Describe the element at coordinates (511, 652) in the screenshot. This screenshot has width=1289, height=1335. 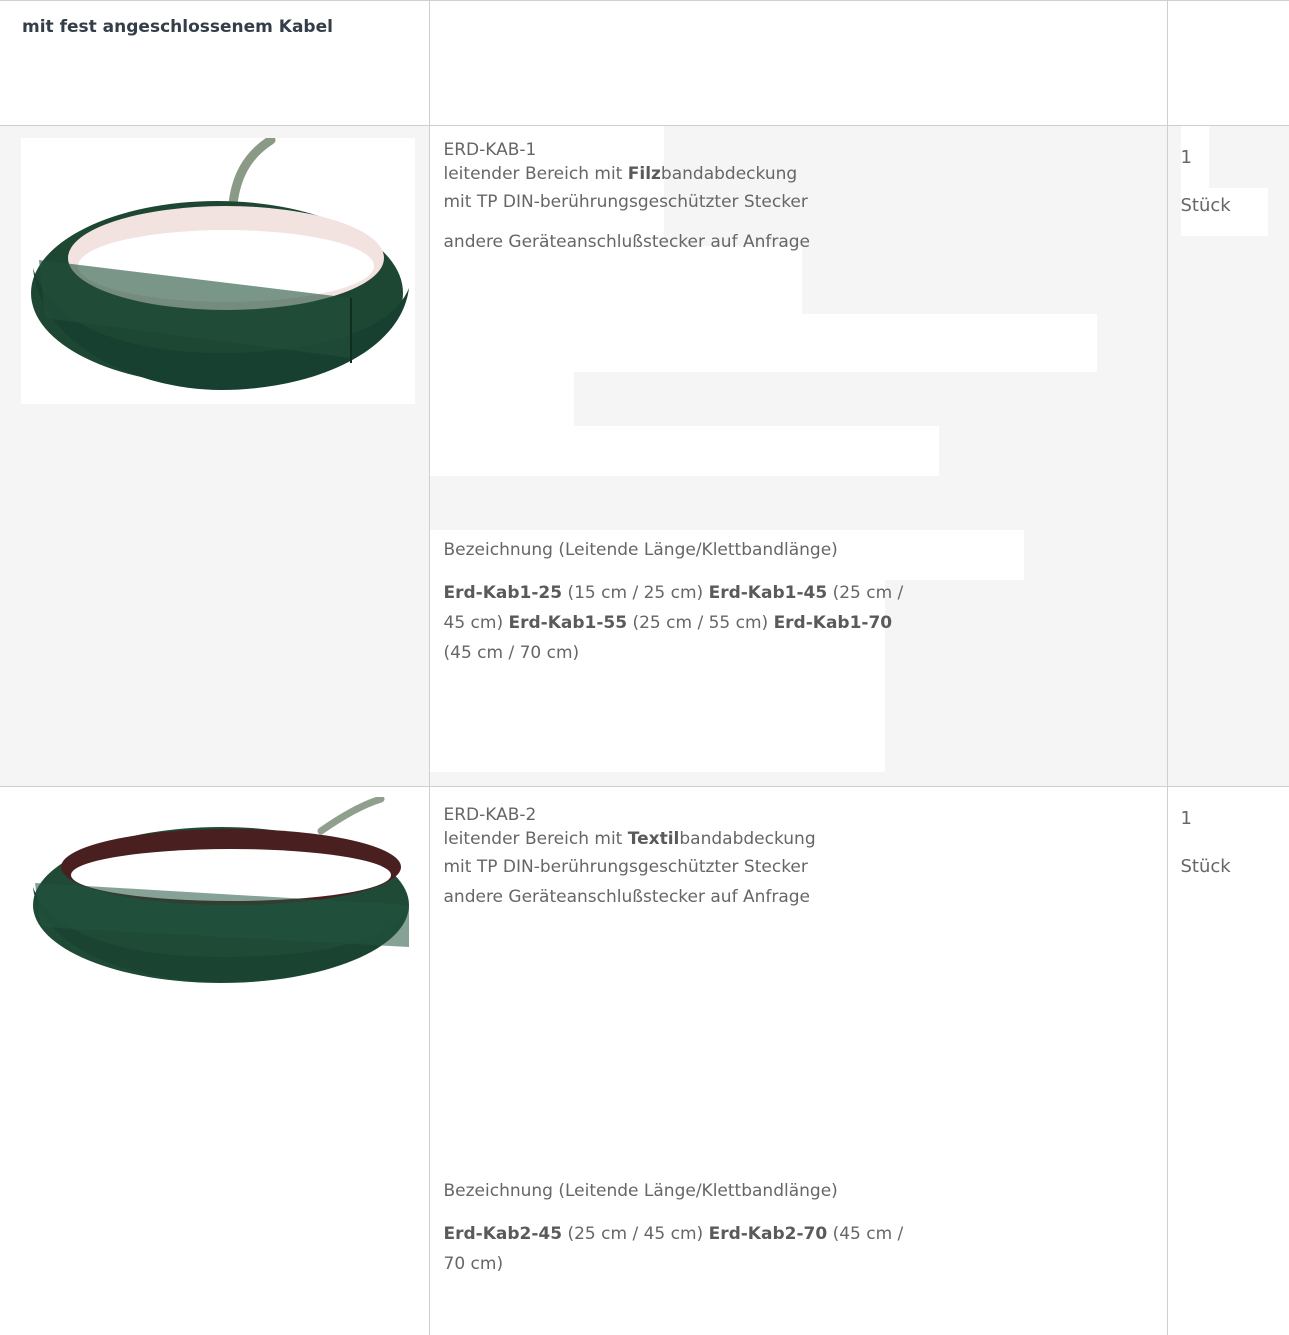
I see `variant-dims: (45 cm / 70 cm)` at that location.